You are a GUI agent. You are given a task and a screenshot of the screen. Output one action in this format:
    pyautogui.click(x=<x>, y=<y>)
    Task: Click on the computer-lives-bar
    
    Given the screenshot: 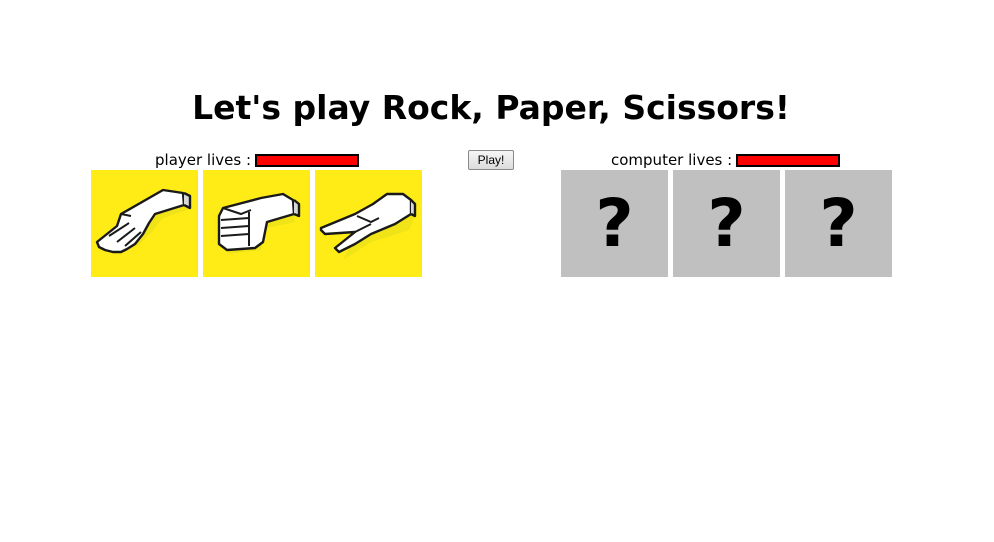 What is the action you would take?
    pyautogui.click(x=788, y=160)
    